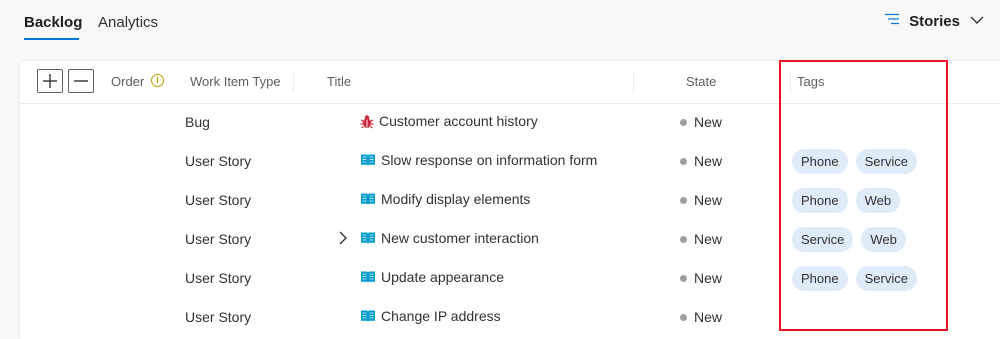 Image resolution: width=1000 pixels, height=339 pixels. Describe the element at coordinates (510, 317) in the screenshot. I see `table-row: User Story Change IP address New` at that location.